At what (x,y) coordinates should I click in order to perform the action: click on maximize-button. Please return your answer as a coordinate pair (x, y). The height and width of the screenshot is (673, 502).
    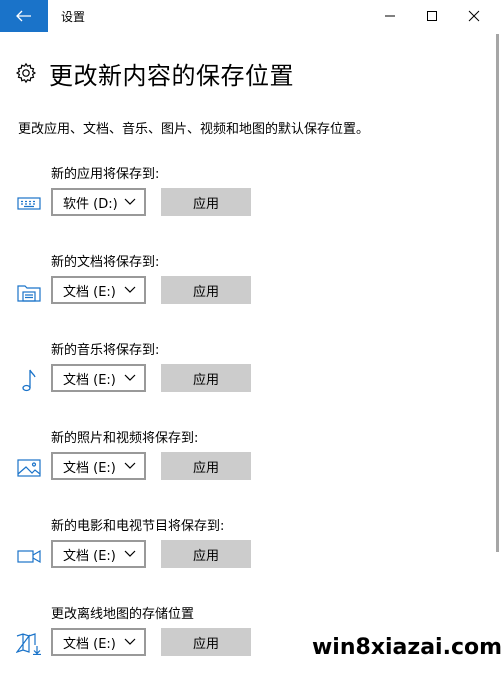
    Looking at the image, I should click on (432, 16).